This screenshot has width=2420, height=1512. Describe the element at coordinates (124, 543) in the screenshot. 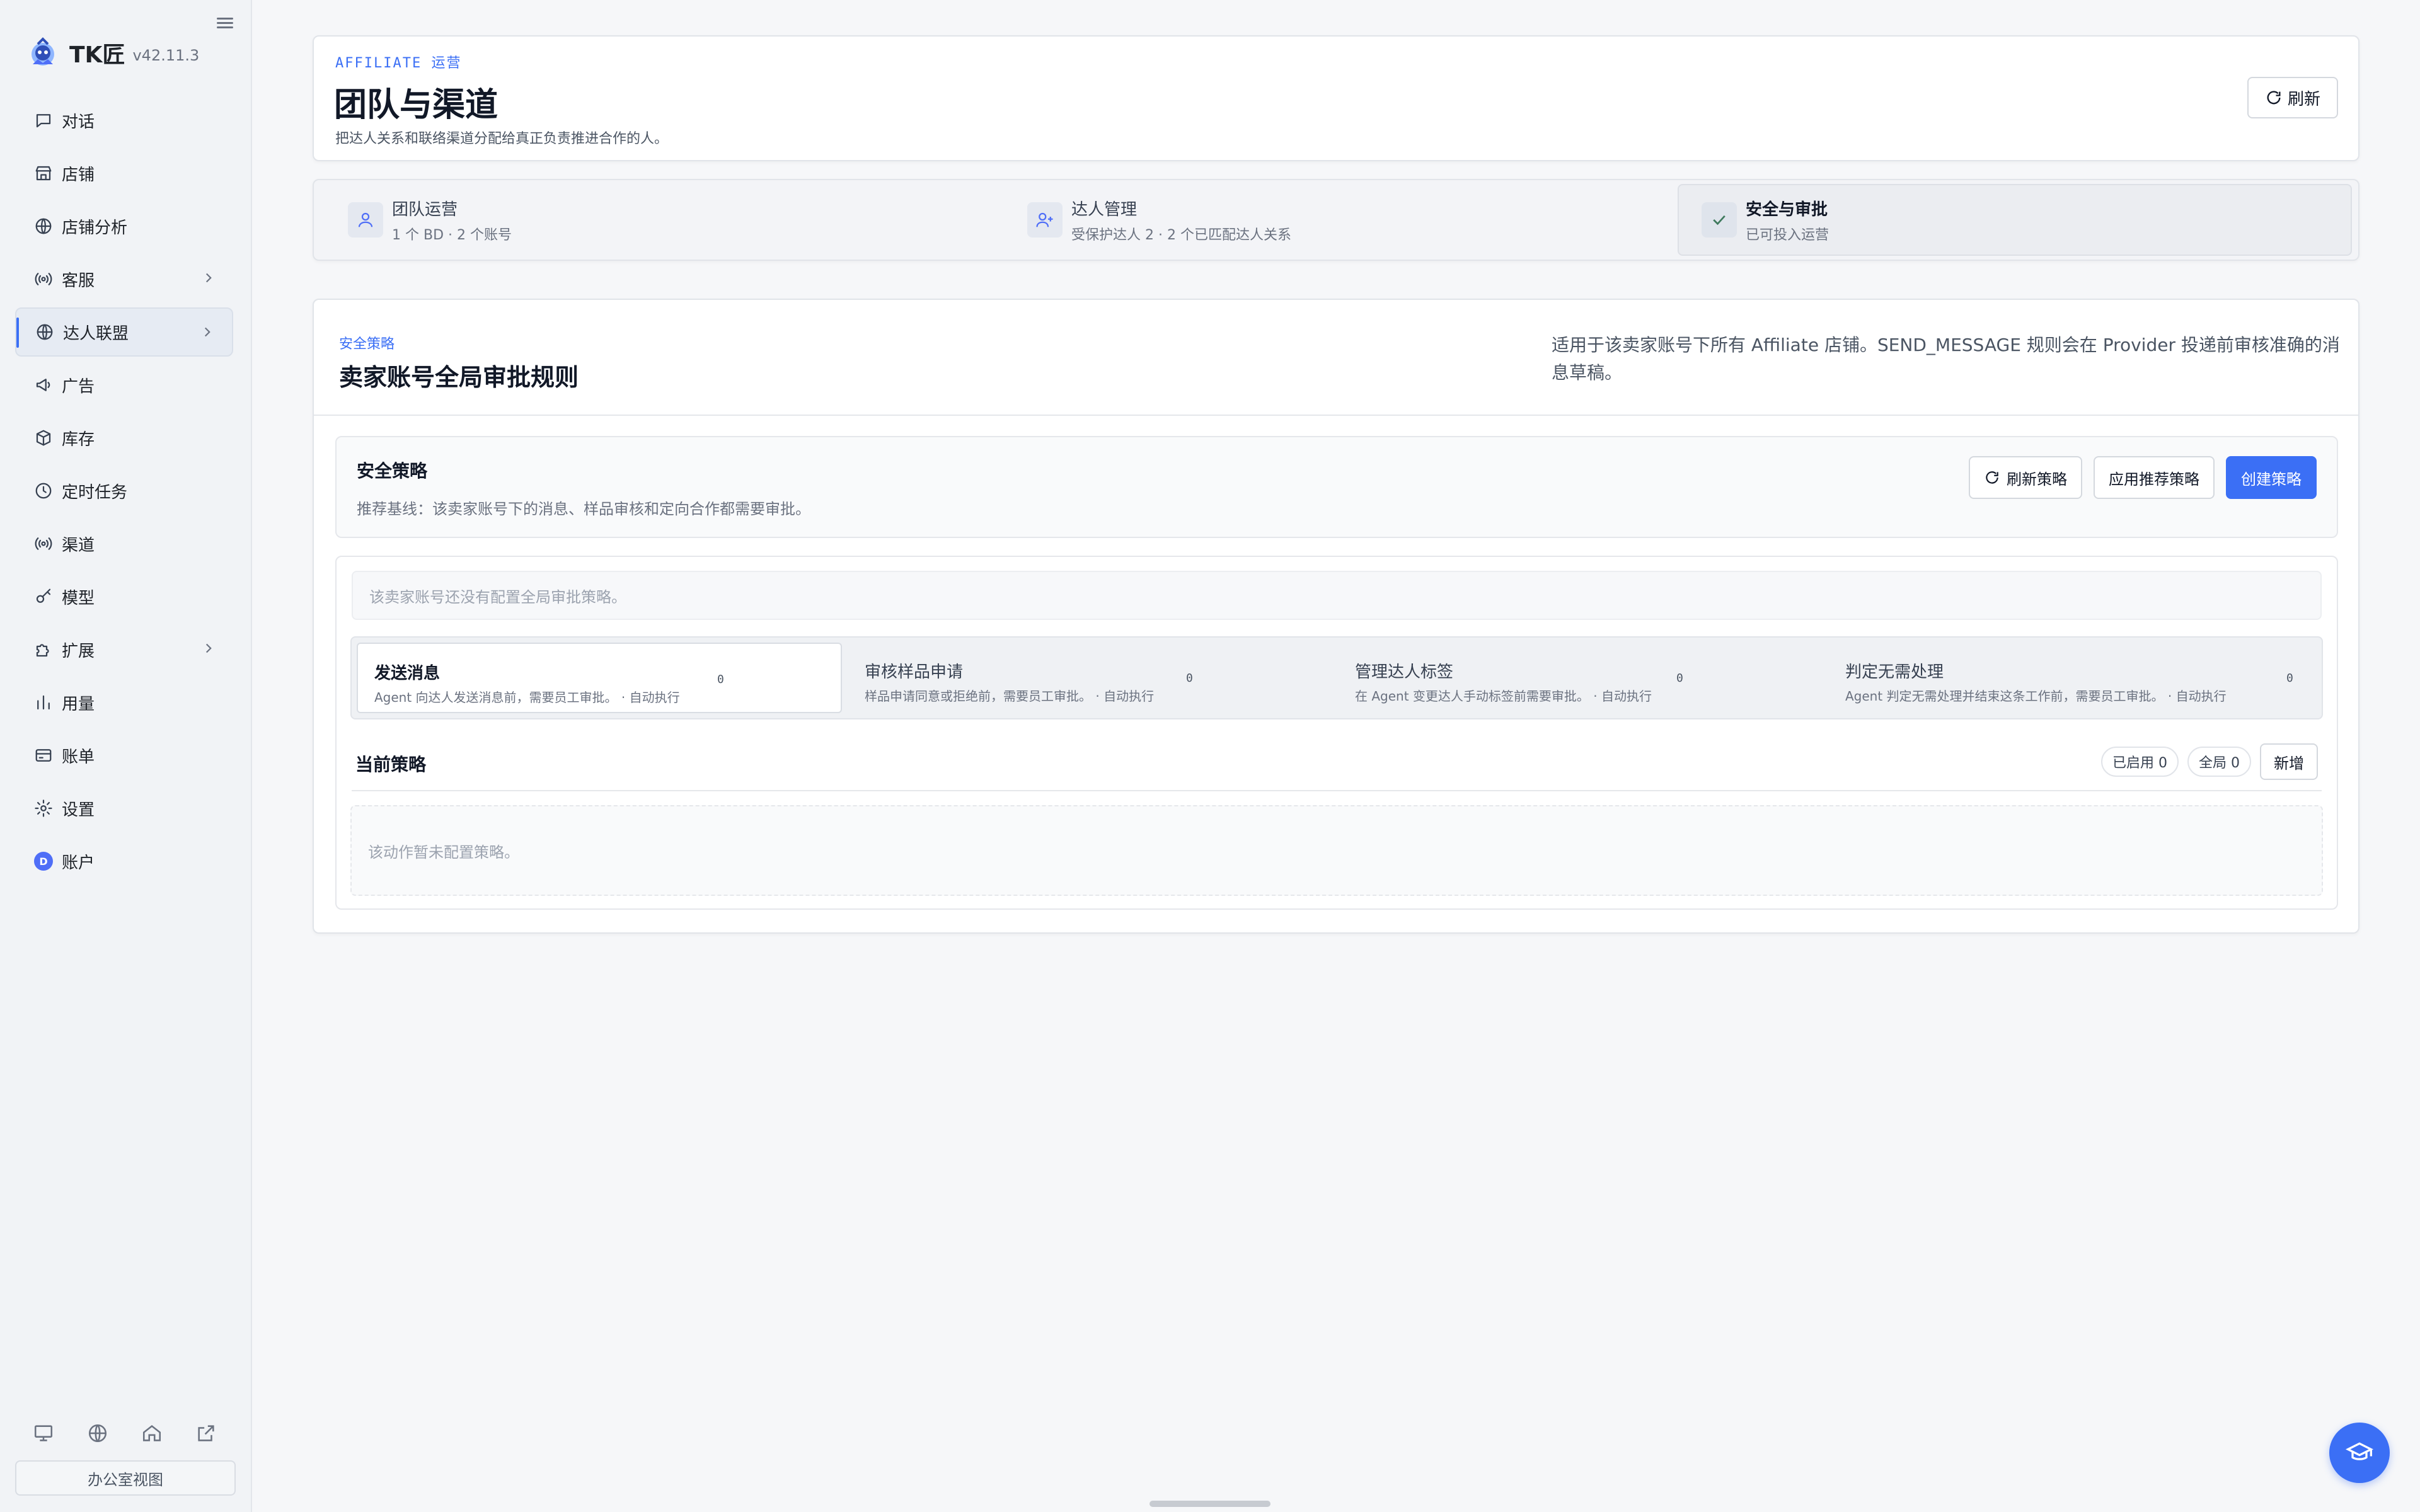

I see `sidebar-item-8: 渠道` at that location.